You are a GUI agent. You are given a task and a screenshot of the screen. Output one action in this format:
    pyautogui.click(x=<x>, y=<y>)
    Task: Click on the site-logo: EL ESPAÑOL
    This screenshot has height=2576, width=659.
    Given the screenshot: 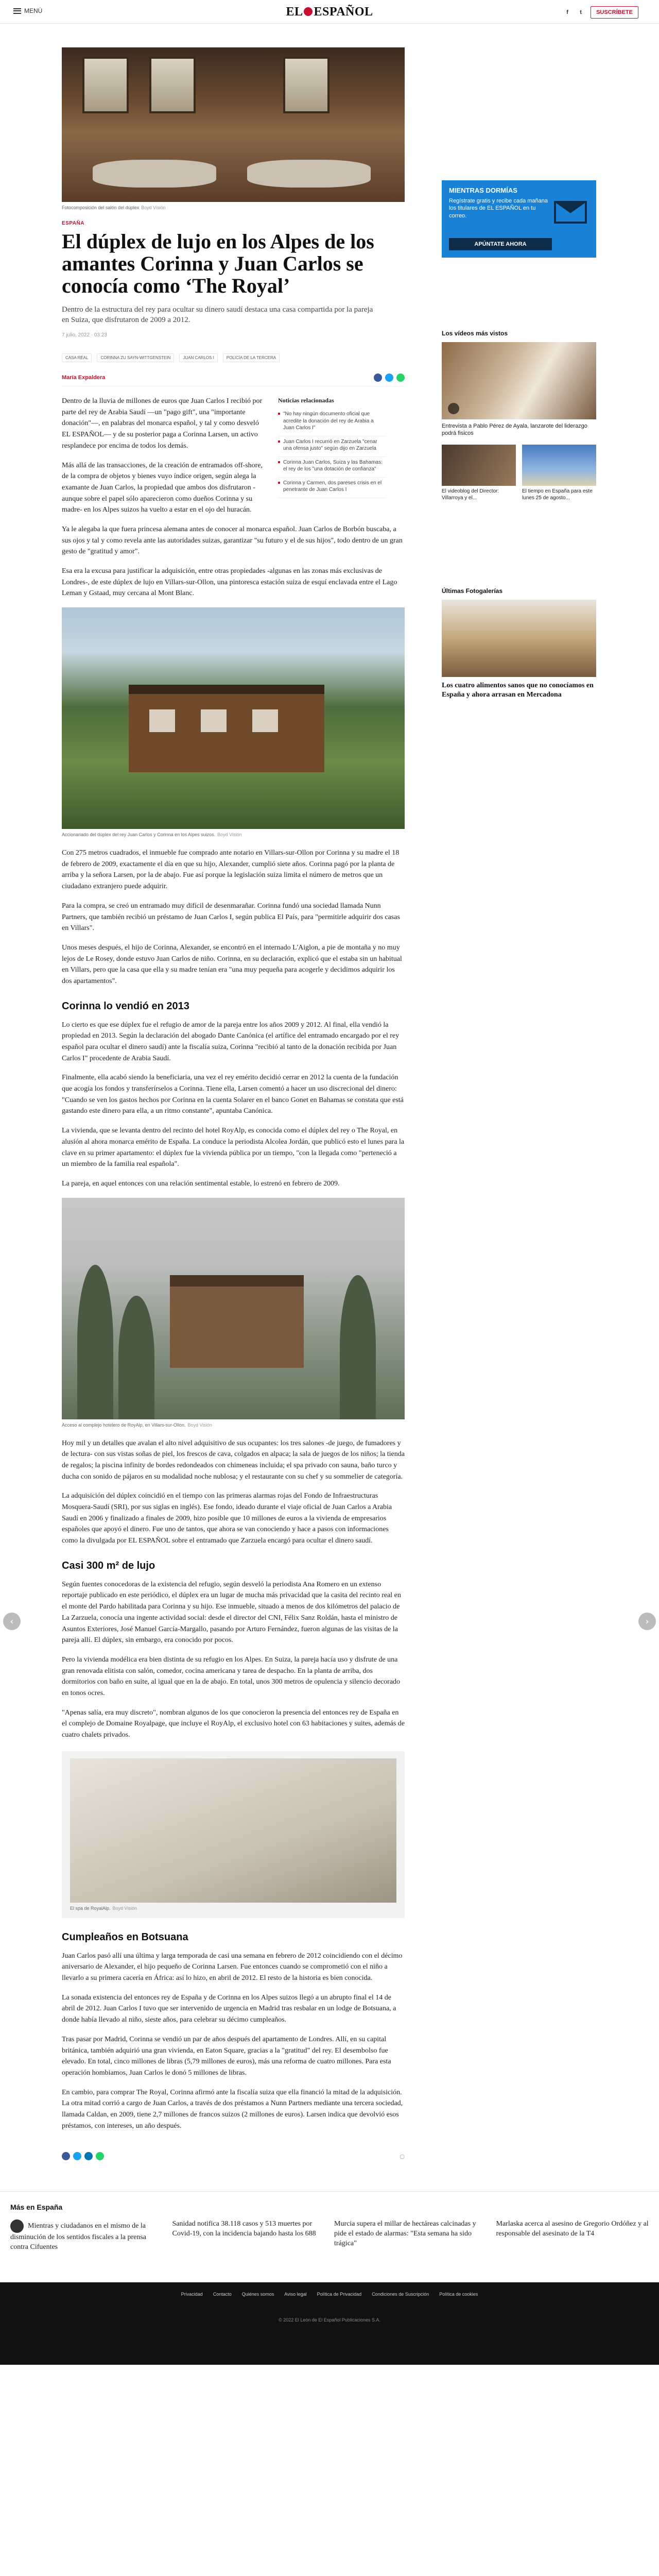 What is the action you would take?
    pyautogui.click(x=329, y=12)
    